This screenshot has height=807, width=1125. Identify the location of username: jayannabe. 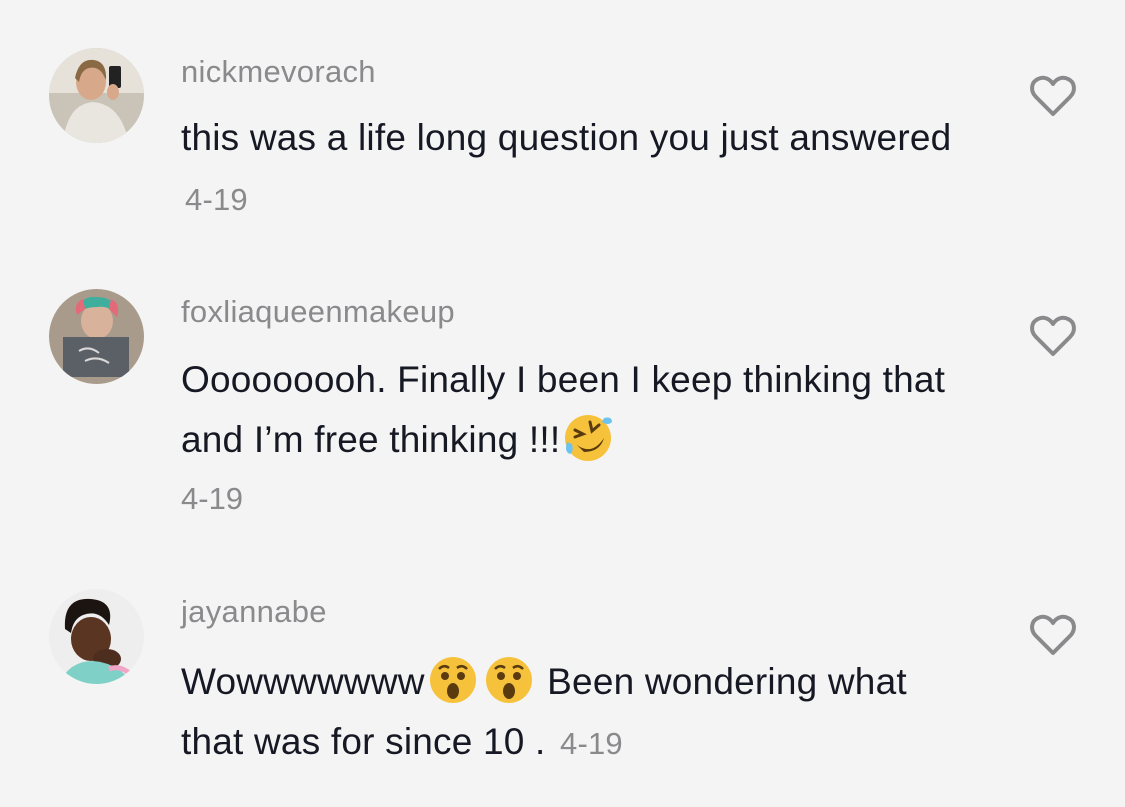
(254, 612).